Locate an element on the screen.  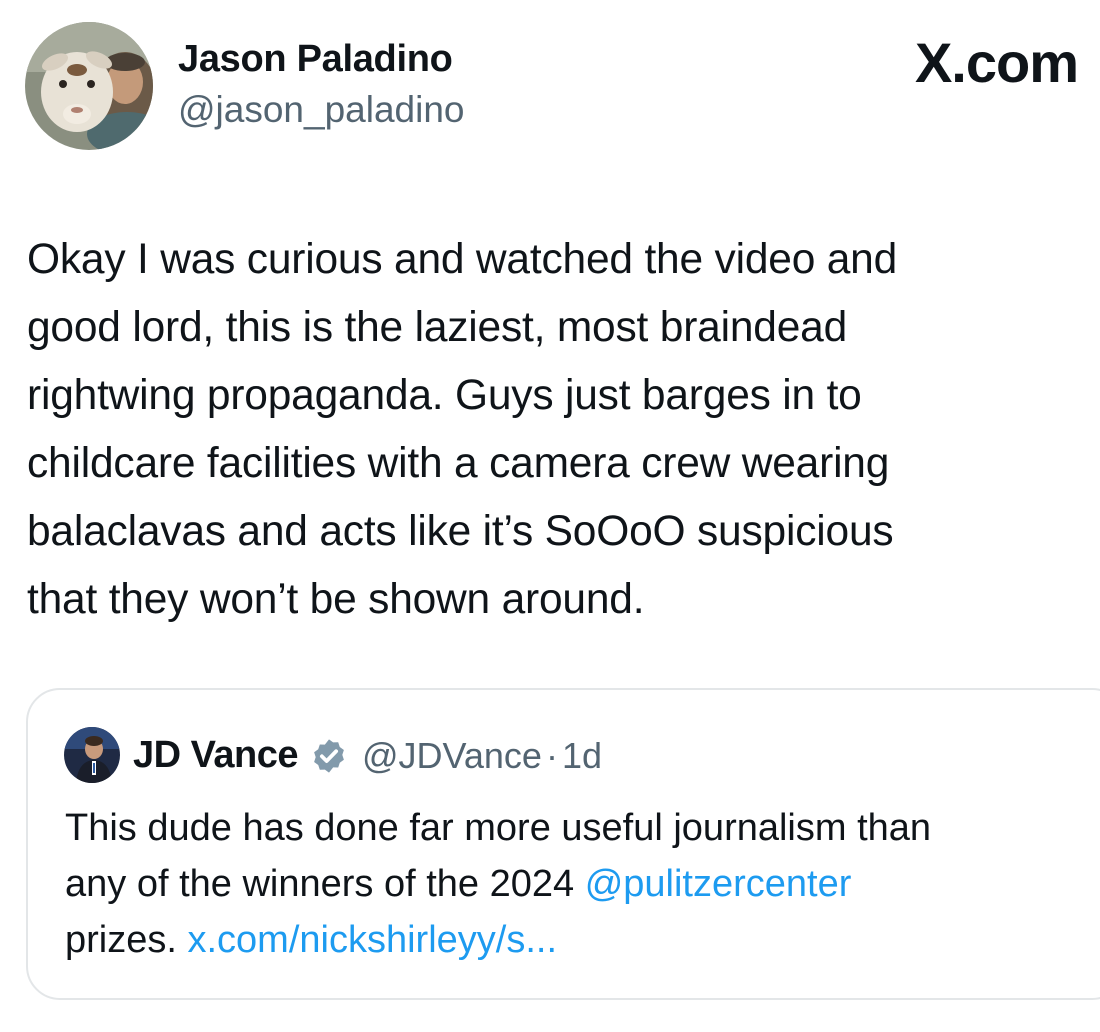
quote-author-handle: @JDVance is located at coordinates (452, 756).